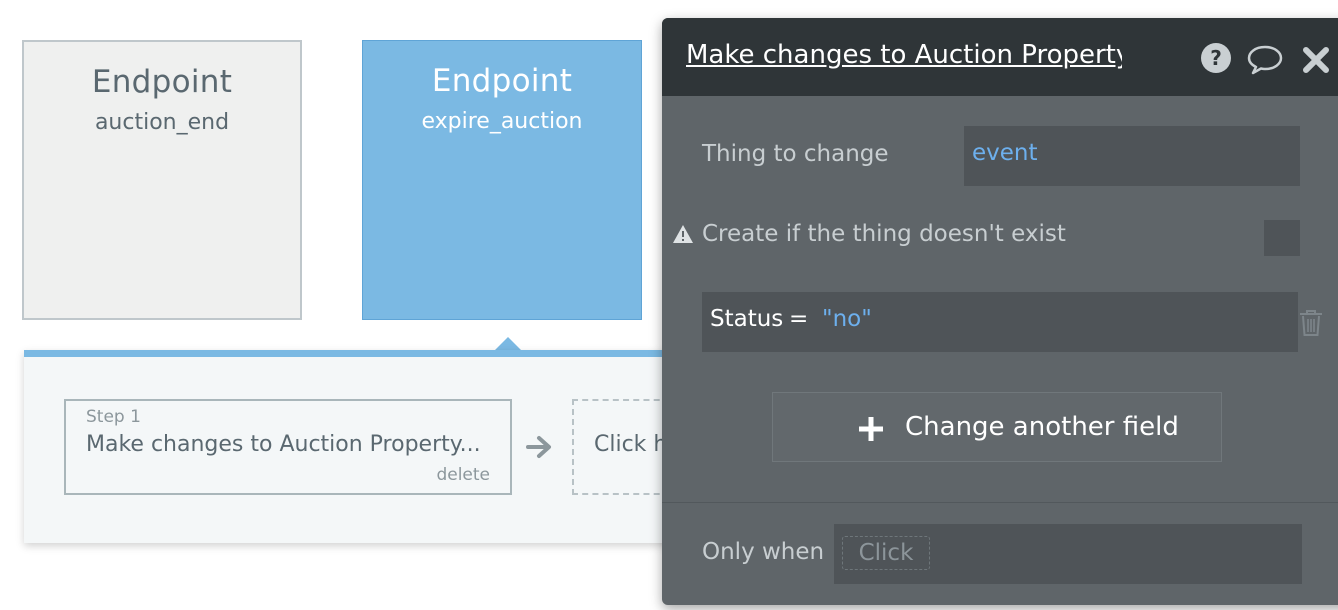 The image size is (1338, 610). I want to click on field-assignment-row: Status = "no", so click(1000, 322).